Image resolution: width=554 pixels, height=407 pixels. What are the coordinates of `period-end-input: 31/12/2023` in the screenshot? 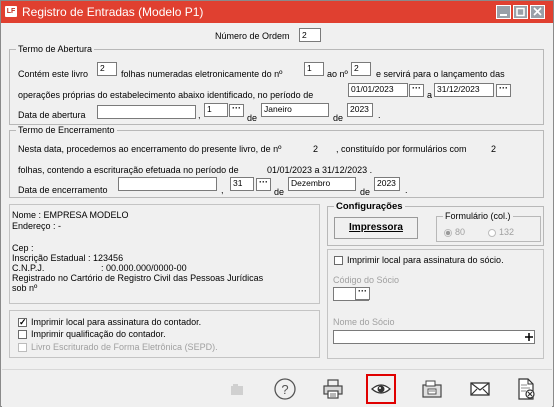 It's located at (464, 90).